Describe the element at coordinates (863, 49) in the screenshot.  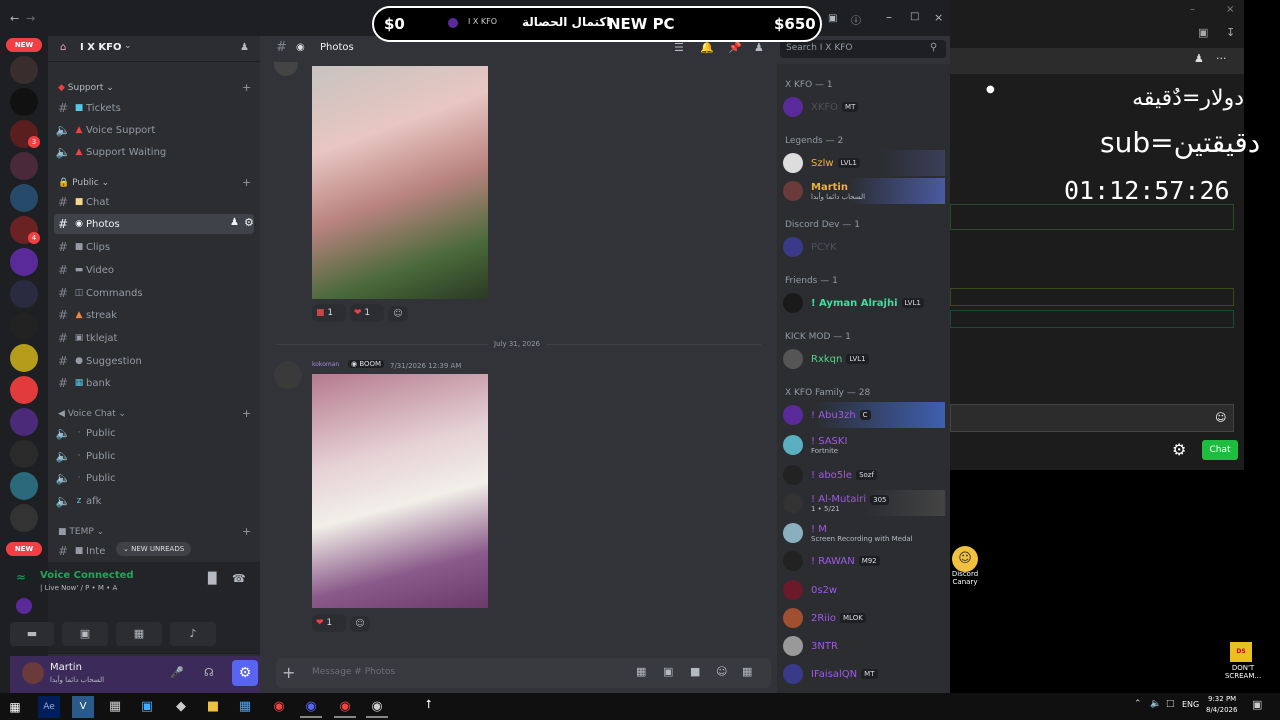
I see `search-input: Search I X KFO ⚲` at that location.